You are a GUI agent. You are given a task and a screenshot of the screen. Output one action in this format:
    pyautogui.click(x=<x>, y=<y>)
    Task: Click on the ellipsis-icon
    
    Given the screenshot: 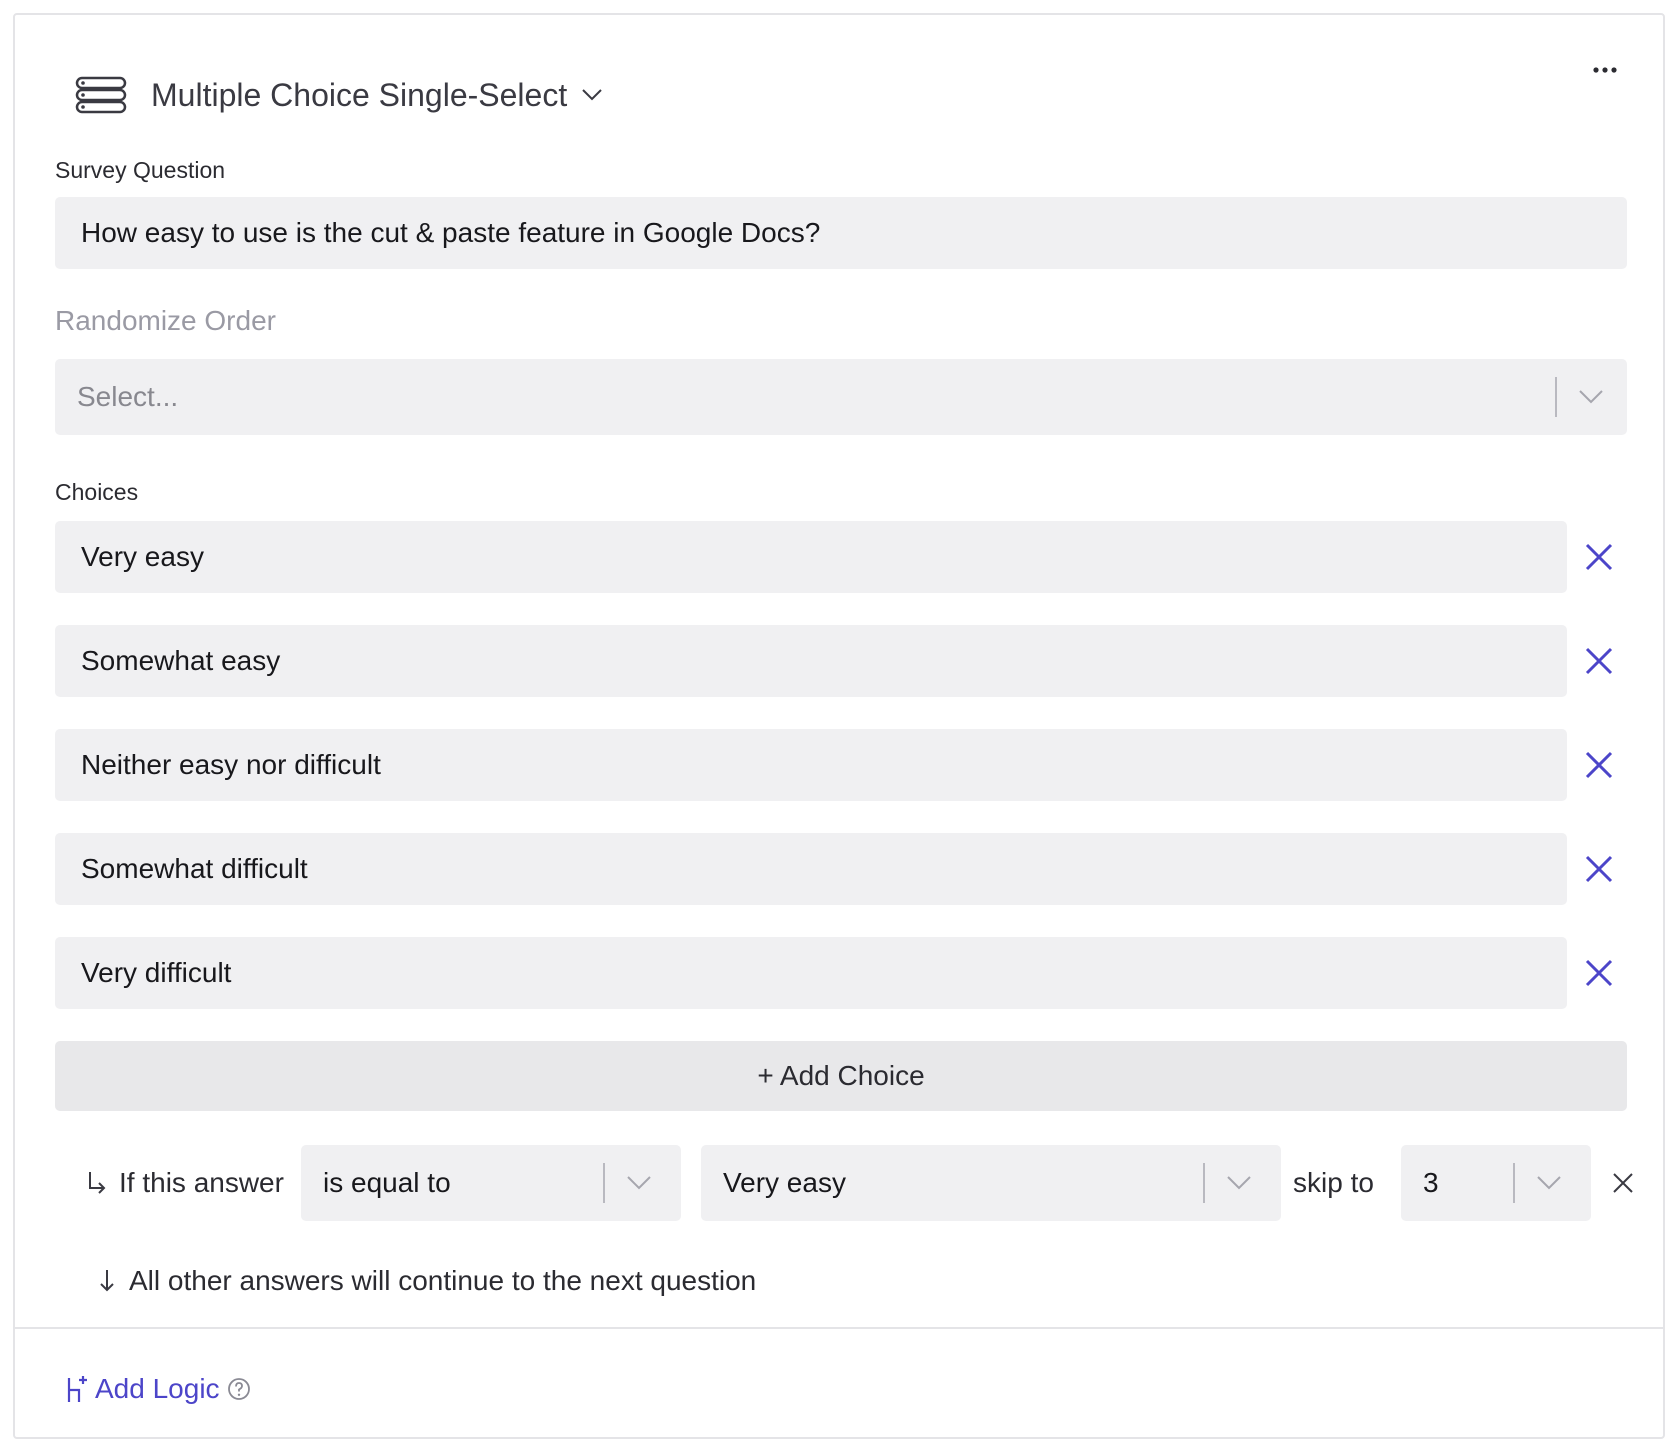 What is the action you would take?
    pyautogui.click(x=1605, y=70)
    